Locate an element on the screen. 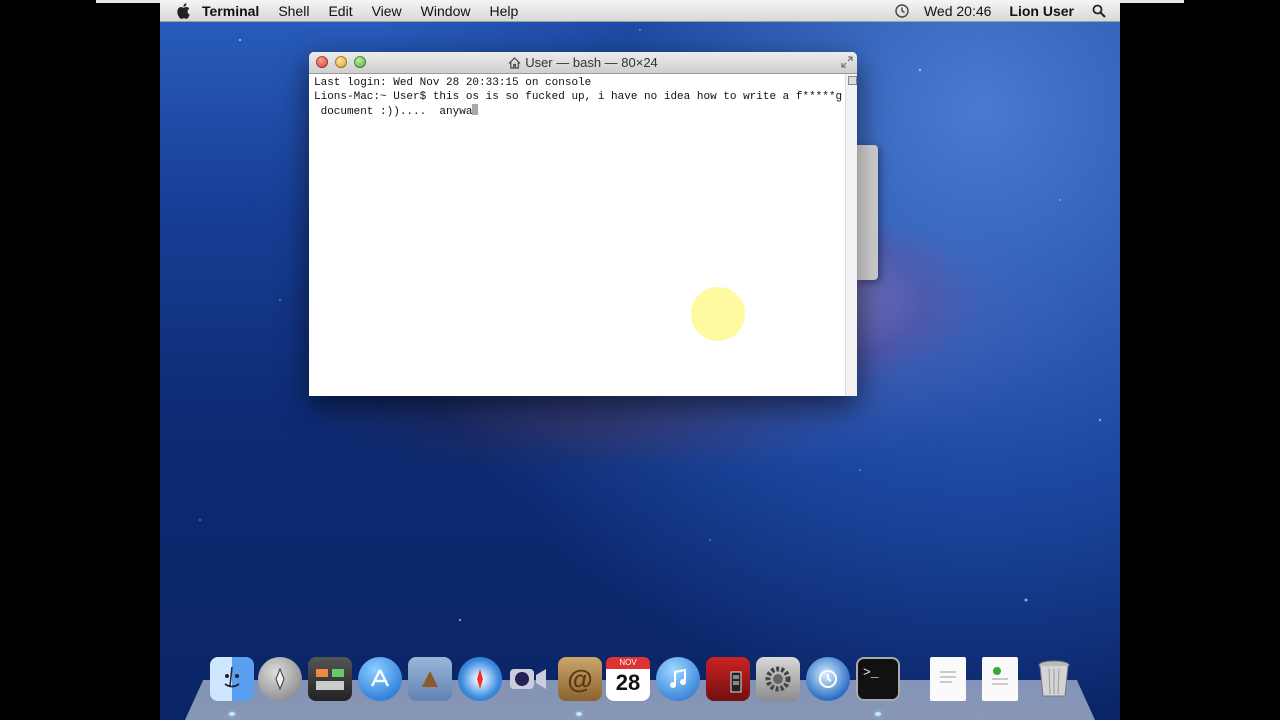 The image size is (1280, 720). terminal-icon: >_ is located at coordinates (878, 679).